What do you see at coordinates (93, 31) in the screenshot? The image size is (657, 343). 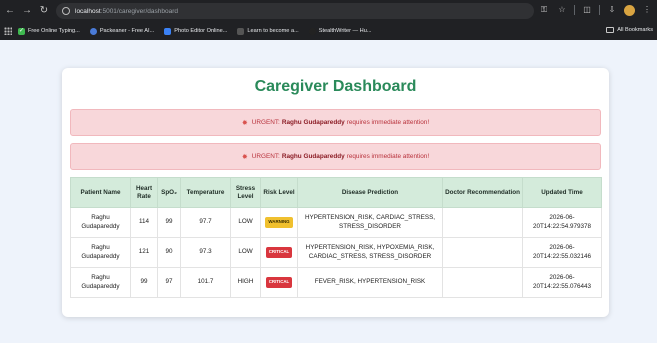 I see `packeaner-icon` at bounding box center [93, 31].